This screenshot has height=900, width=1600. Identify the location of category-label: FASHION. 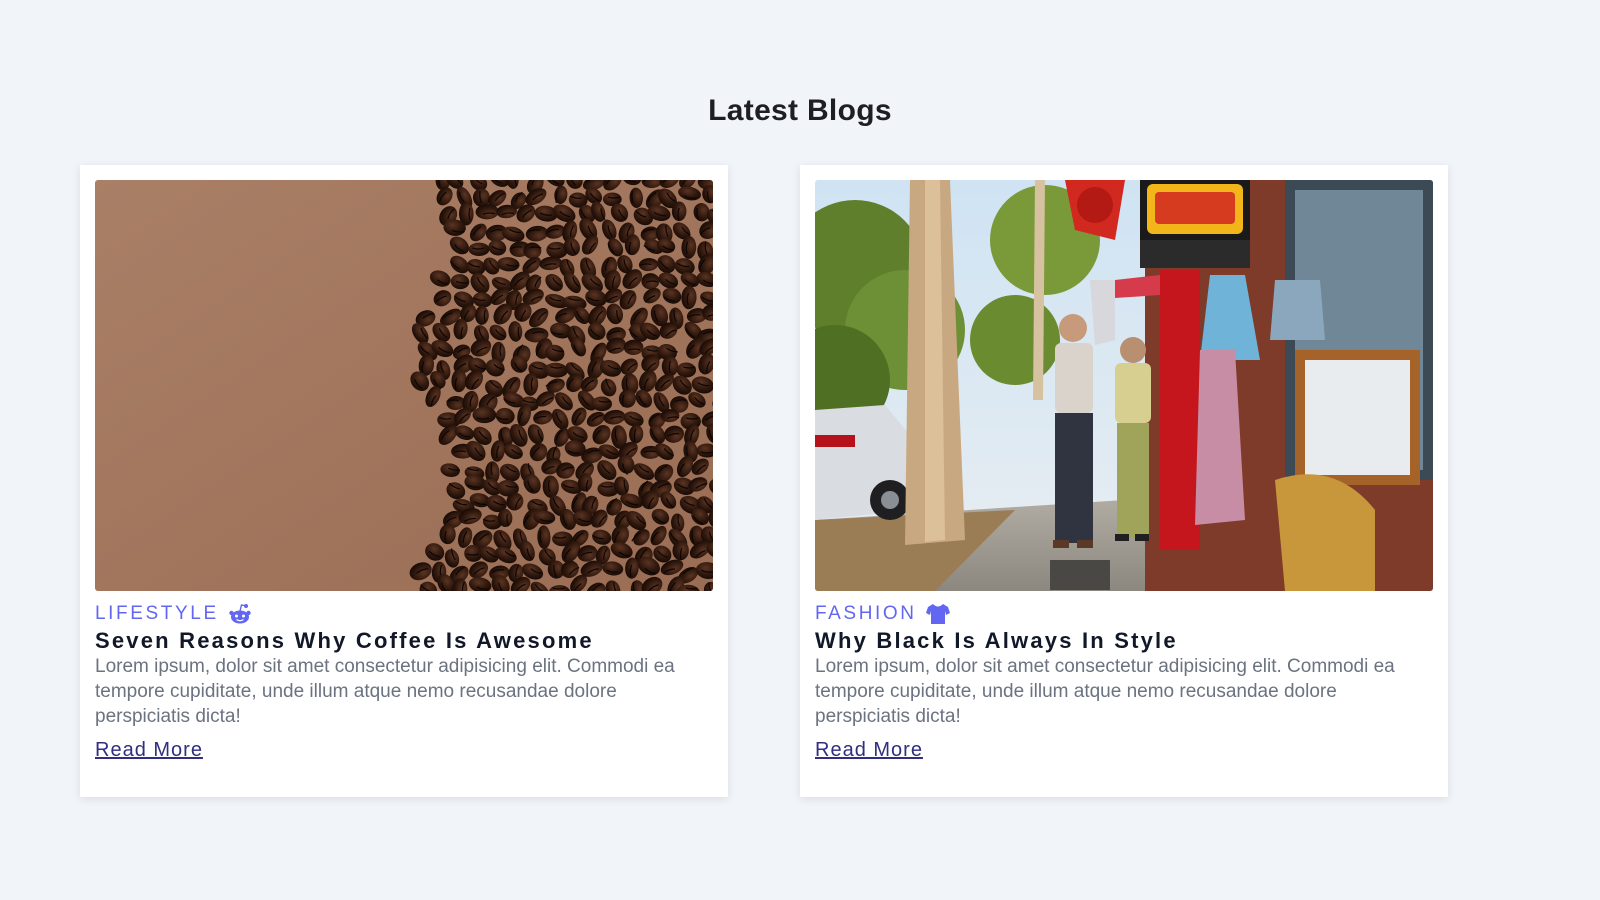
(866, 613).